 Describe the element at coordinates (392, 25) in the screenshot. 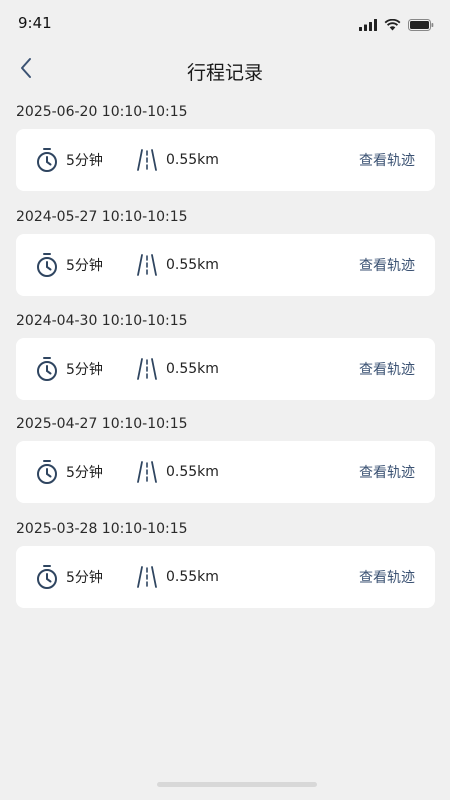

I see `wifi-icon` at that location.